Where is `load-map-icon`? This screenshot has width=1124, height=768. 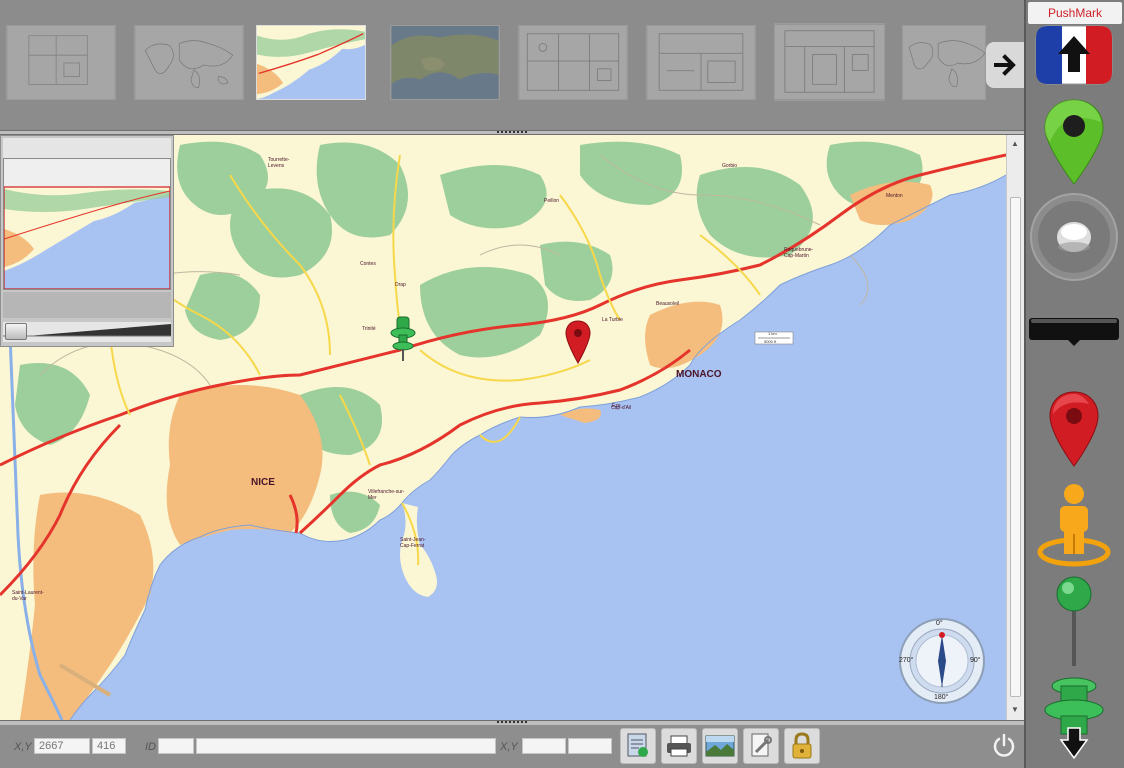
load-map-icon is located at coordinates (637, 745).